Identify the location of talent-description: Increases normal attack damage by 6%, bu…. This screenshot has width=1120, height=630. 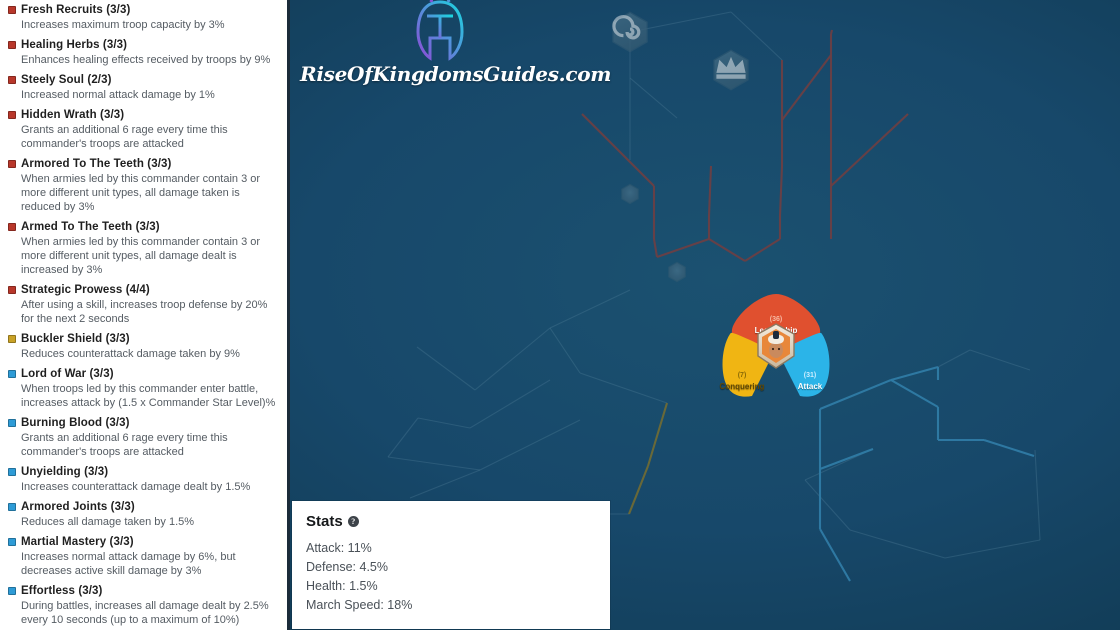
(128, 564).